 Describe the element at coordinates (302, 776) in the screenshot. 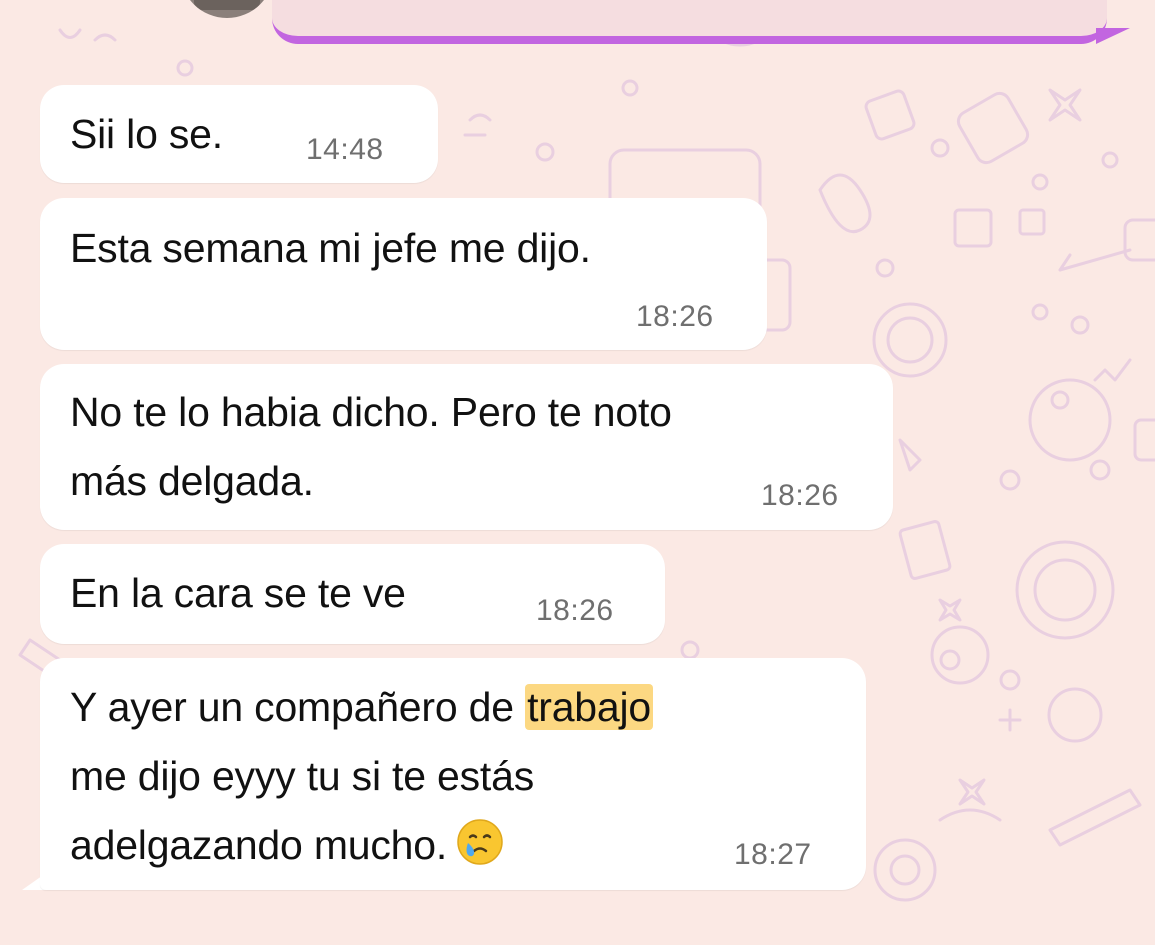

I see `message-text-line: me dijo eyyy tu si te estás` at that location.